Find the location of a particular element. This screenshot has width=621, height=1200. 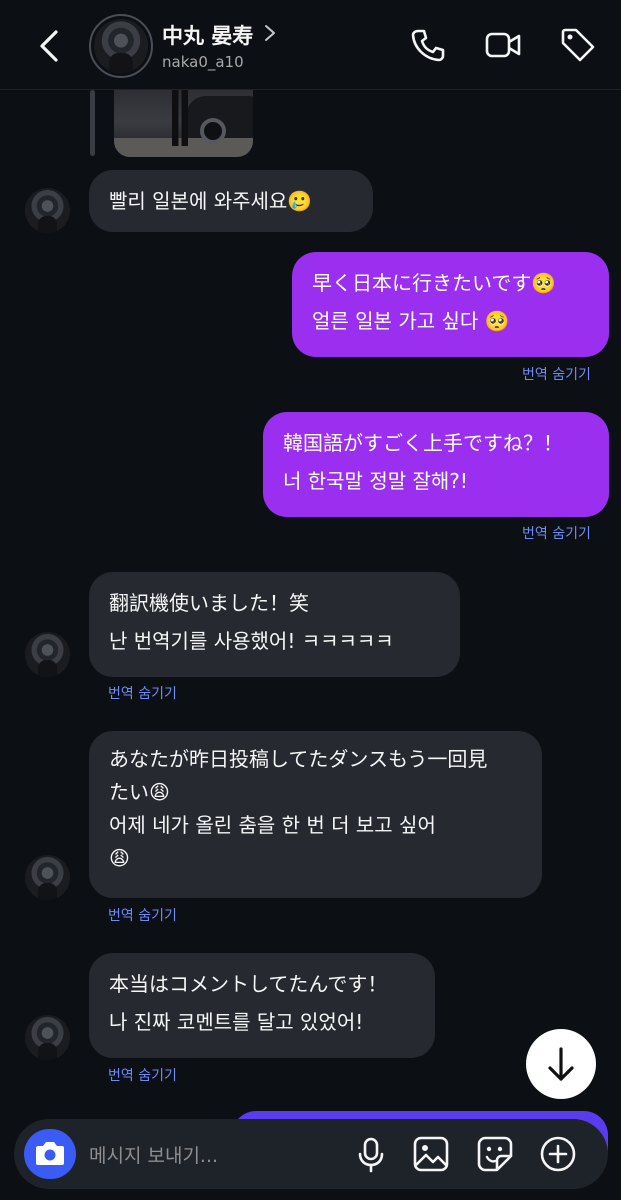

message-original-text: たい😩 is located at coordinates (139, 792).